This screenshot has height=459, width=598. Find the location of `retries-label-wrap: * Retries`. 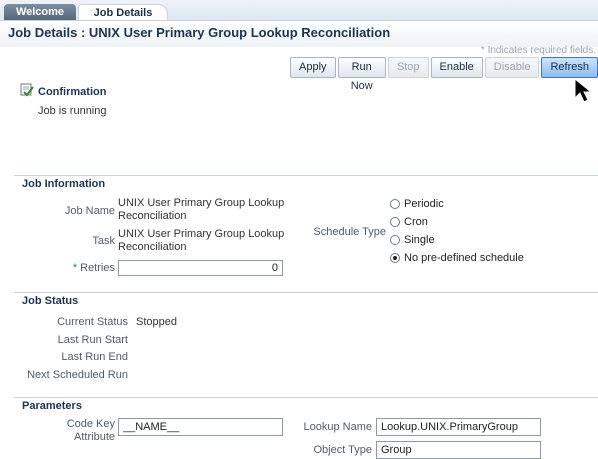

retries-label-wrap: * Retries is located at coordinates (77, 268).